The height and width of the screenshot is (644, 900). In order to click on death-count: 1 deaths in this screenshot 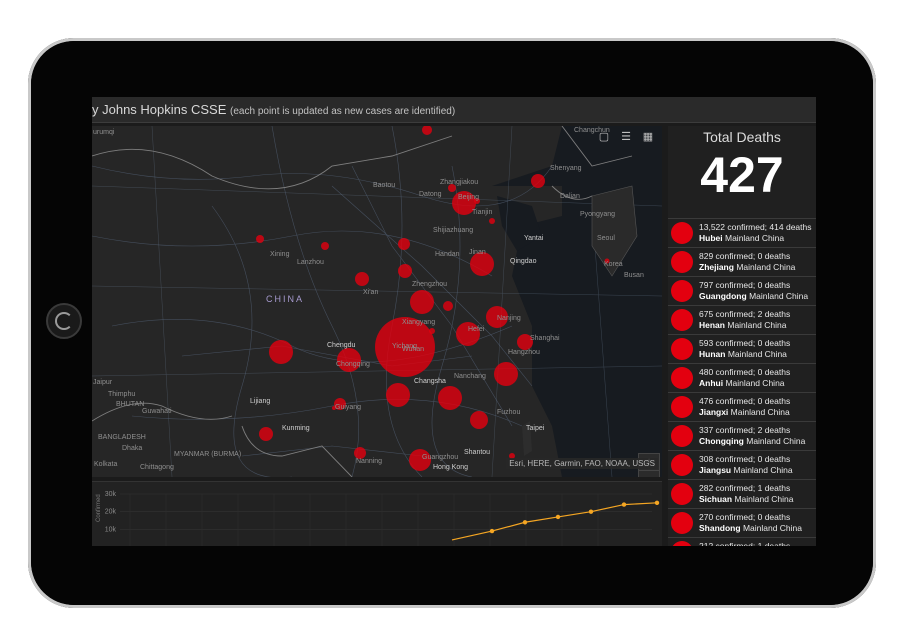, I will do `click(774, 488)`.